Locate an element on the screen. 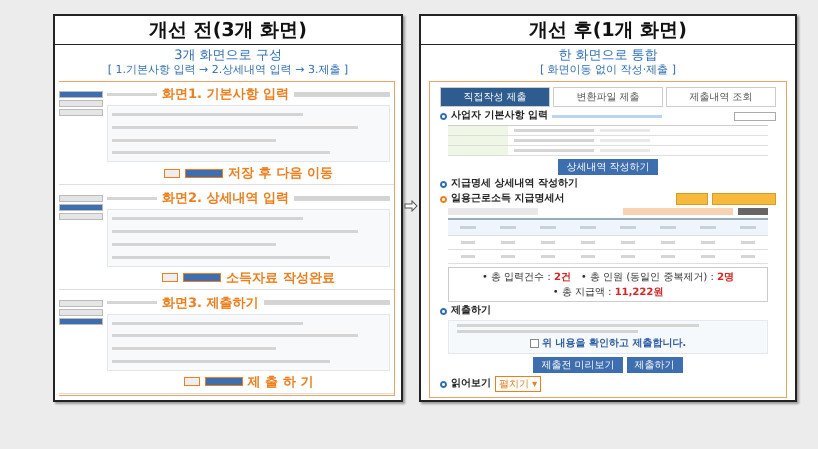 The image size is (818, 449). tab: 직접작성 제출 is located at coordinates (495, 97).